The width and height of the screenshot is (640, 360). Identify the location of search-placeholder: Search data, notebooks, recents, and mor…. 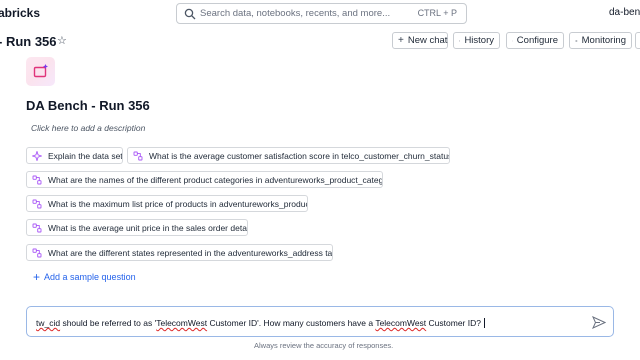
(295, 13).